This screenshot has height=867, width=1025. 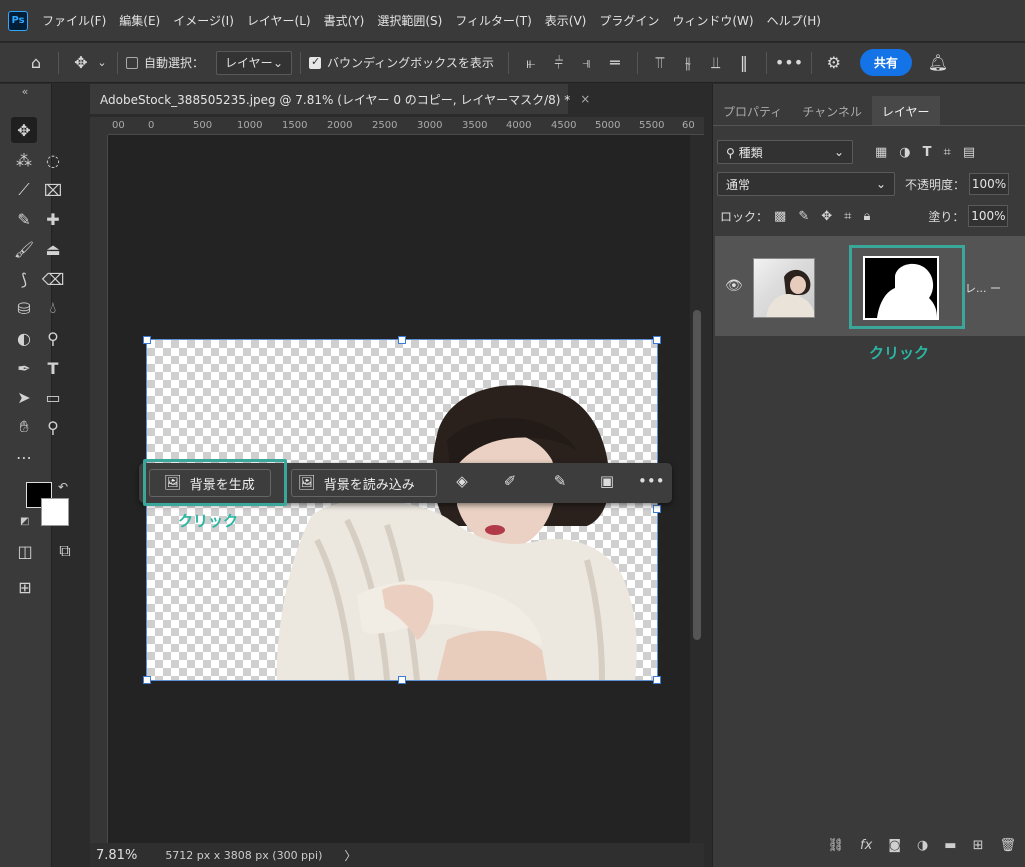 What do you see at coordinates (53, 279) in the screenshot?
I see `eraser-tool-icon: ⌫` at bounding box center [53, 279].